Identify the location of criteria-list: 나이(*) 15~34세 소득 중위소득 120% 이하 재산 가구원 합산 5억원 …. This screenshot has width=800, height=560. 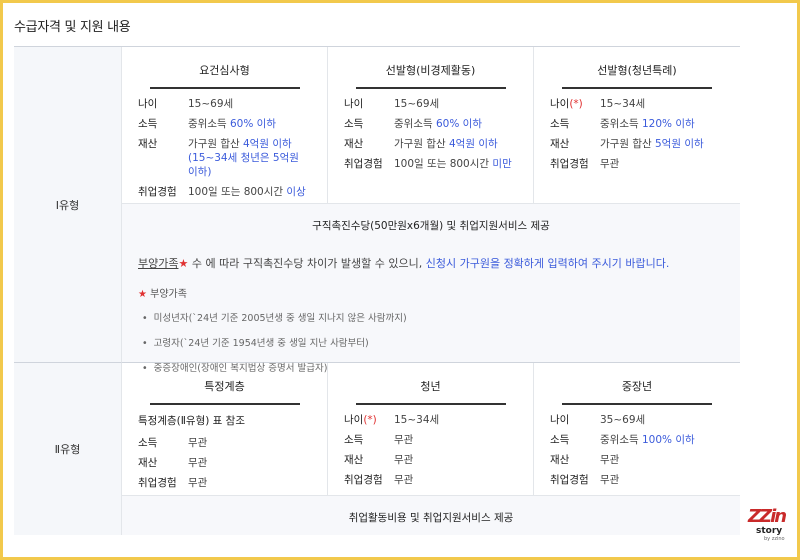
(637, 127).